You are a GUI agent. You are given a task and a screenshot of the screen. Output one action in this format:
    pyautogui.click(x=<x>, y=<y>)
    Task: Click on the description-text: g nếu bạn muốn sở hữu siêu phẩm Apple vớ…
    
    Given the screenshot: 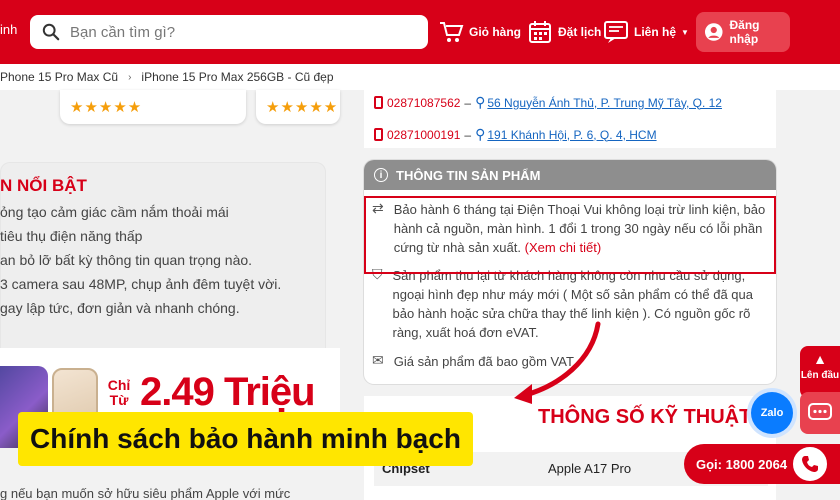 What is the action you would take?
    pyautogui.click(x=145, y=493)
    